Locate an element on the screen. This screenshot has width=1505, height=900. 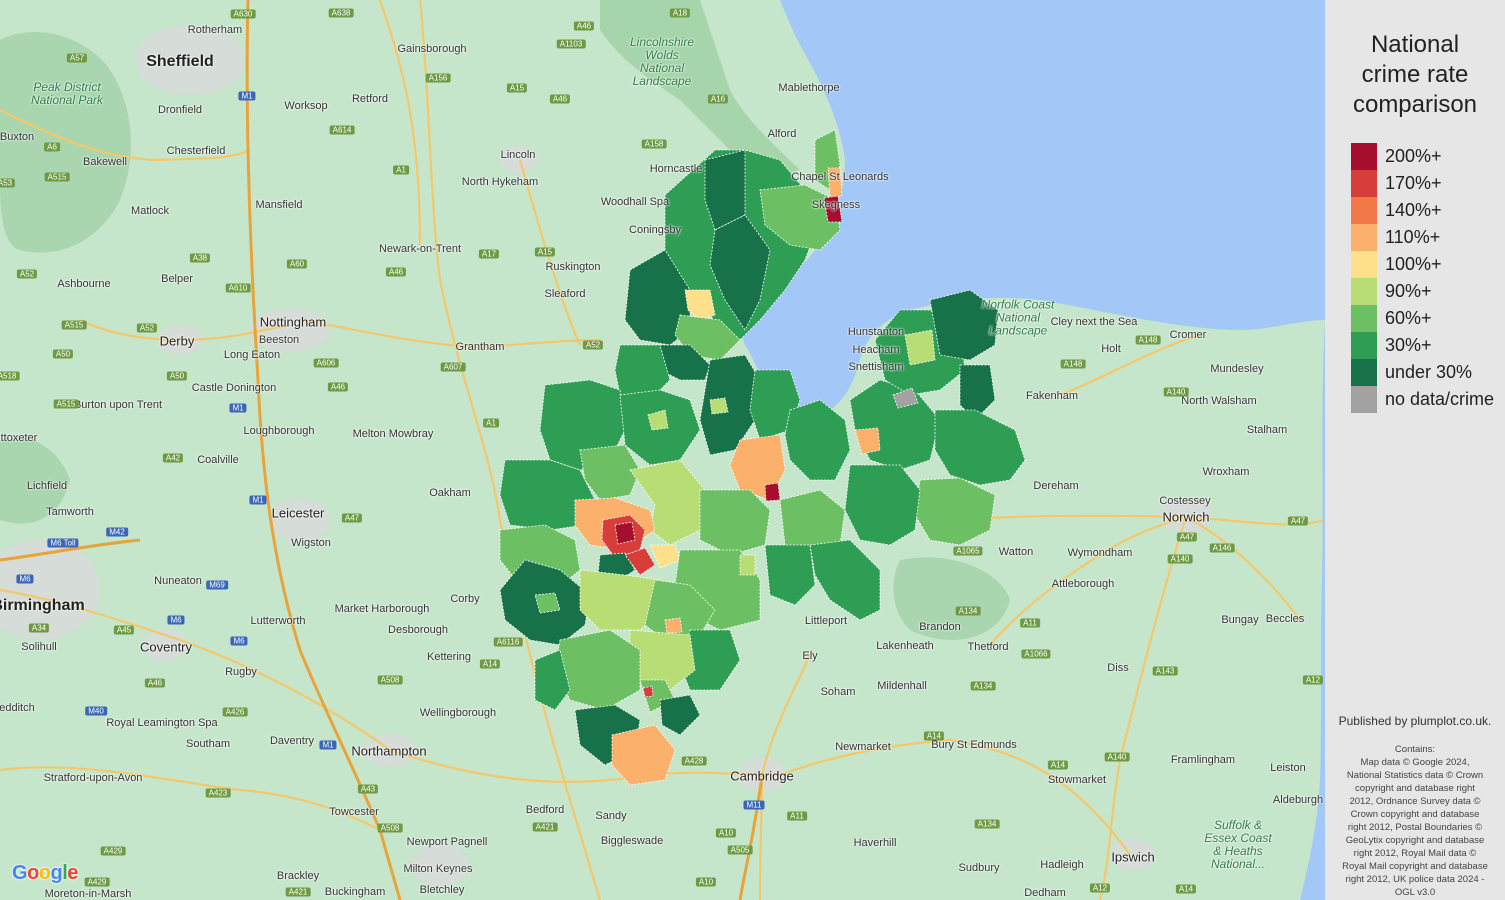
place-label: Bedford is located at coordinates (545, 810).